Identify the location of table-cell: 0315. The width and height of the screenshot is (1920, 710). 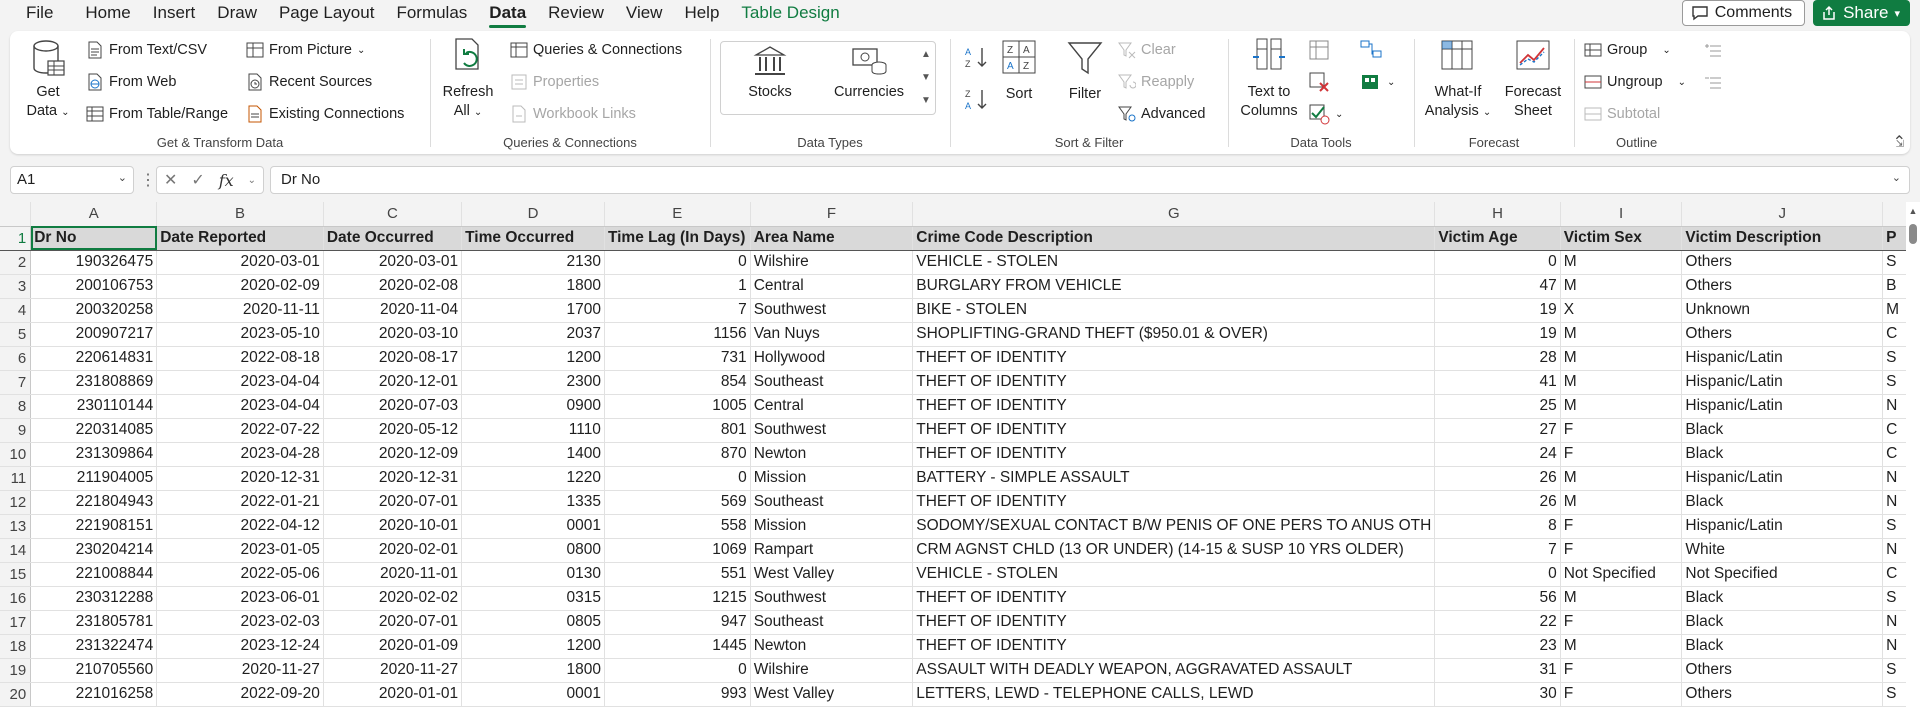
(533, 598).